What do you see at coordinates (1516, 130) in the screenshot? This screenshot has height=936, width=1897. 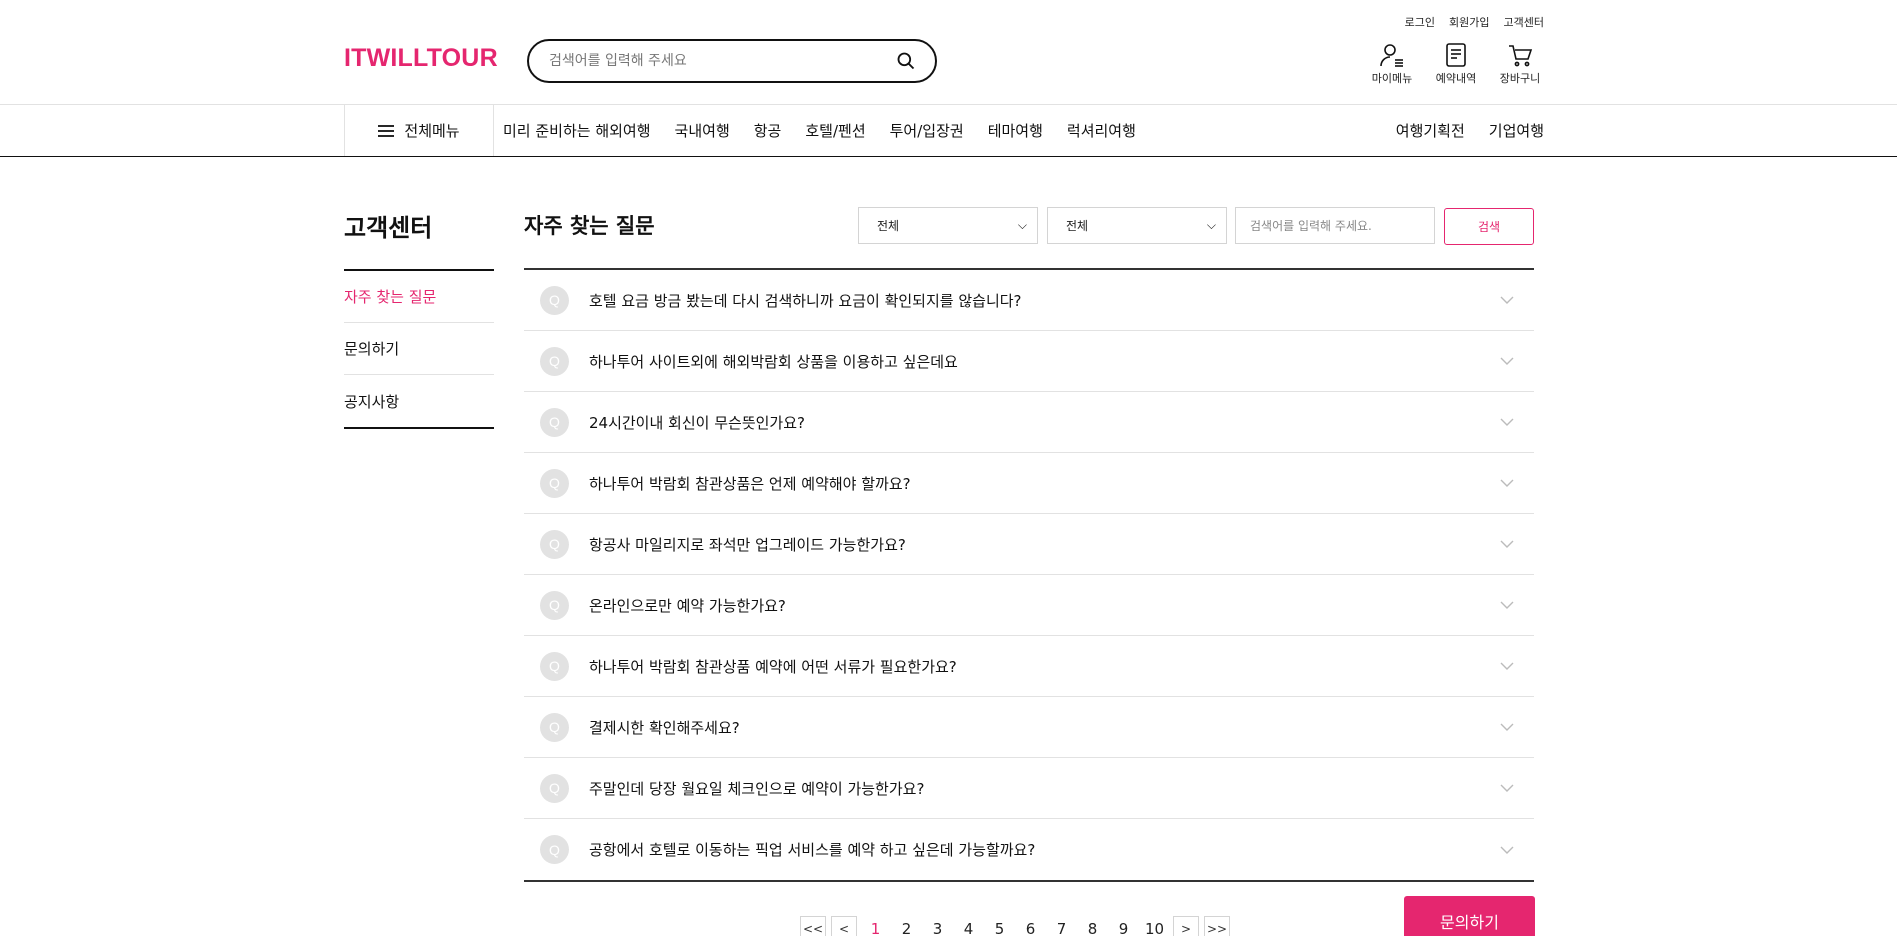 I see `gnb-item-corporate: 기업여행` at bounding box center [1516, 130].